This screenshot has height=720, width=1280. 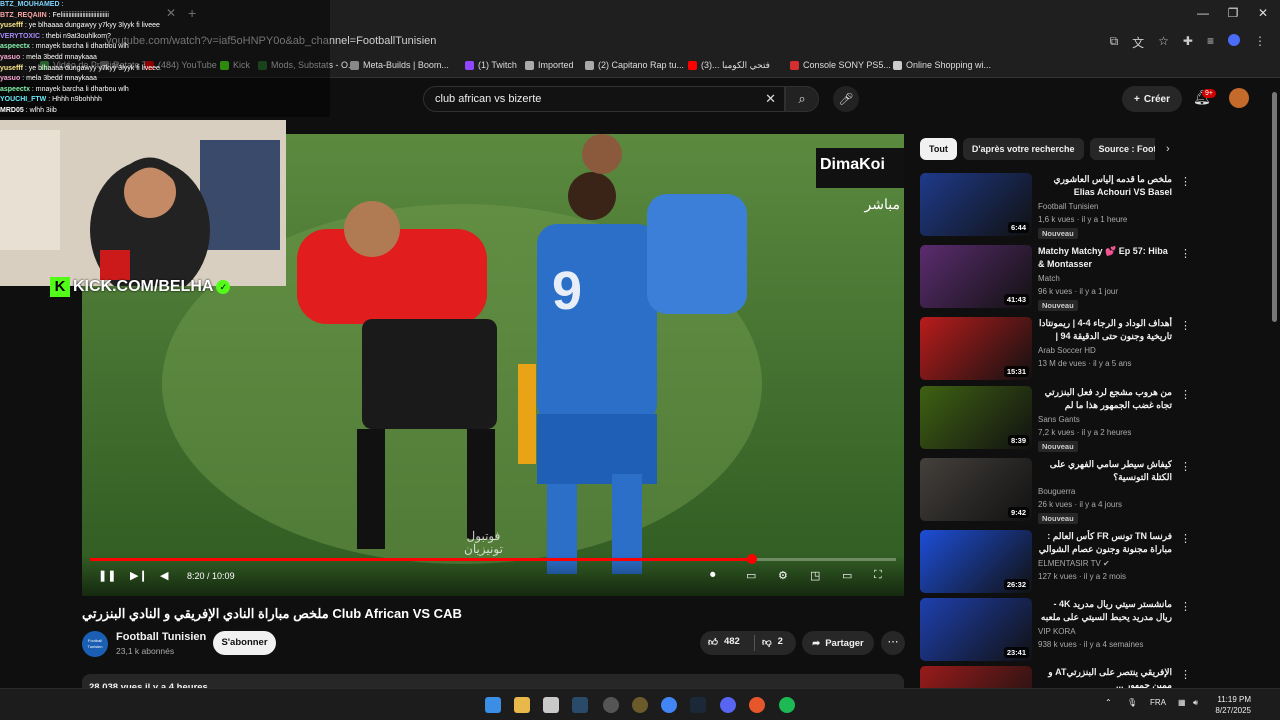 I want to click on pause-icon: ❚❚, so click(x=107, y=575).